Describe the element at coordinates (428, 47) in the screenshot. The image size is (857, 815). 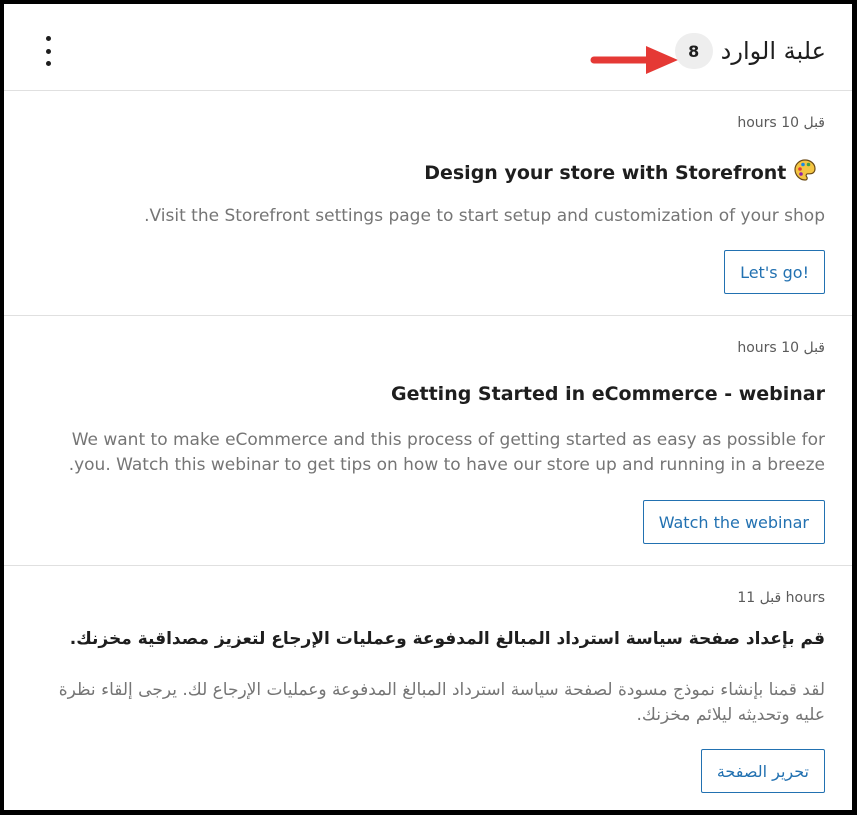
I see `inbox-header: علبة الوارد 8` at that location.